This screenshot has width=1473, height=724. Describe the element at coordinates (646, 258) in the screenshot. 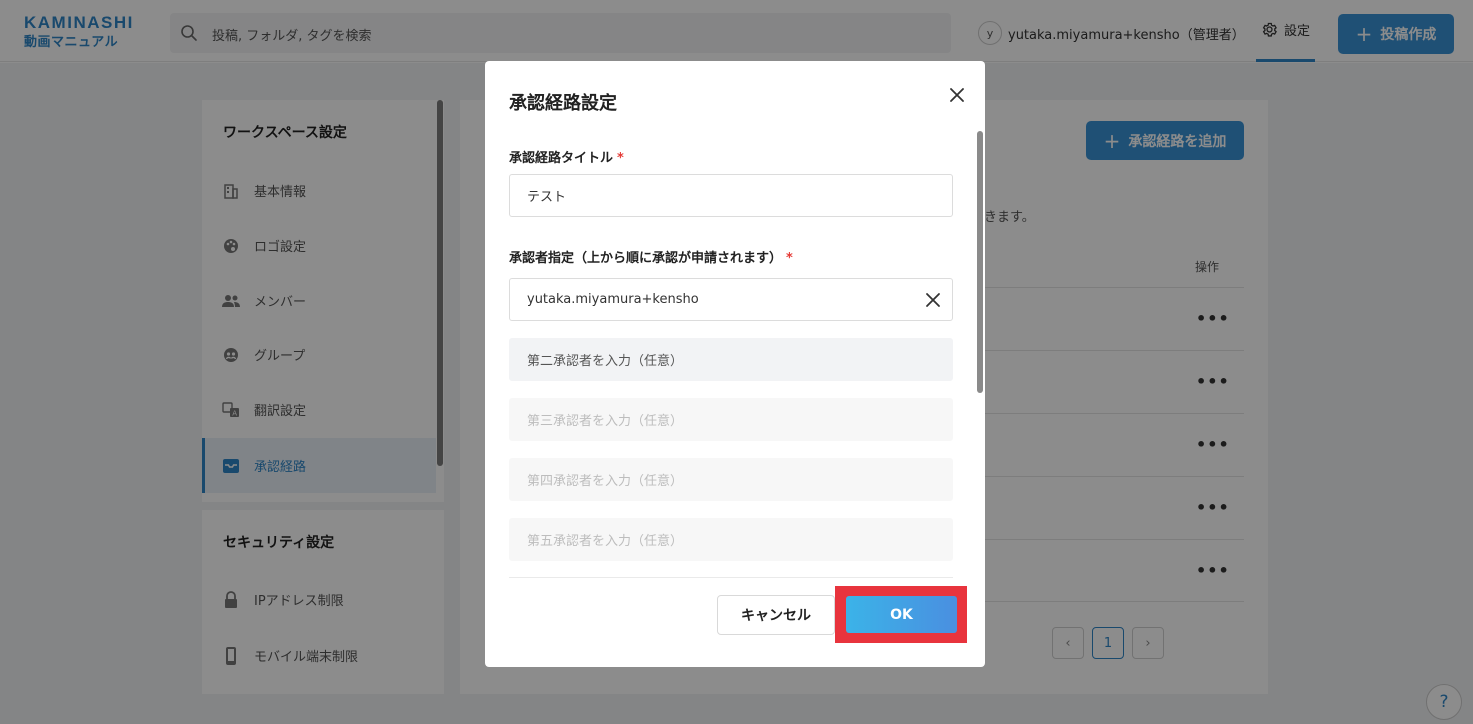

I see `approver-label-text: 承認者指定（上から順に承認が申請されます）` at that location.